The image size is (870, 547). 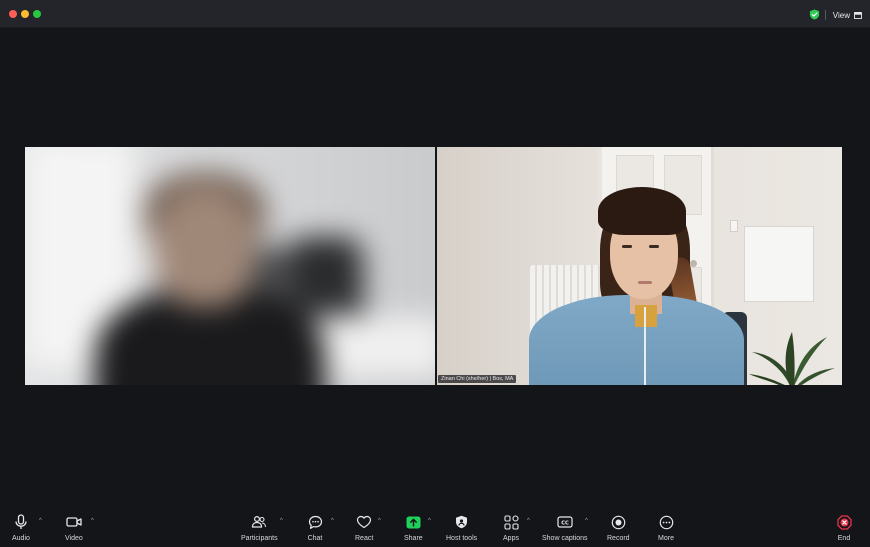 I want to click on host-tools-button: Host tools, so click(x=461, y=528).